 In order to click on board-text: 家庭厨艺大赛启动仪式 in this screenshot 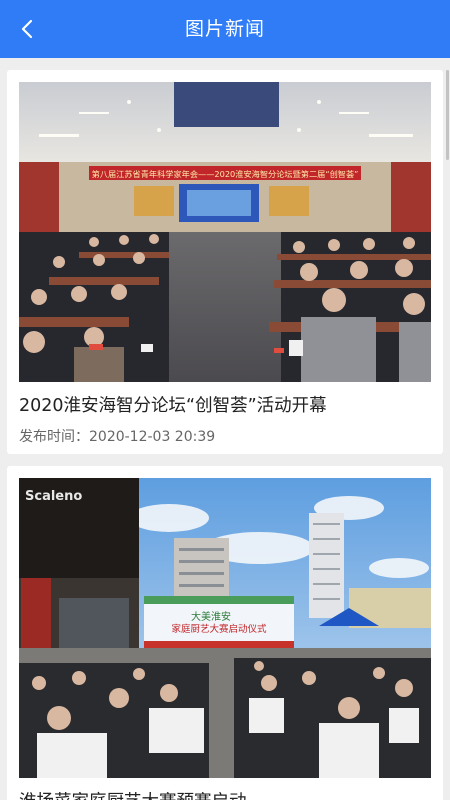, I will do `click(219, 629)`.